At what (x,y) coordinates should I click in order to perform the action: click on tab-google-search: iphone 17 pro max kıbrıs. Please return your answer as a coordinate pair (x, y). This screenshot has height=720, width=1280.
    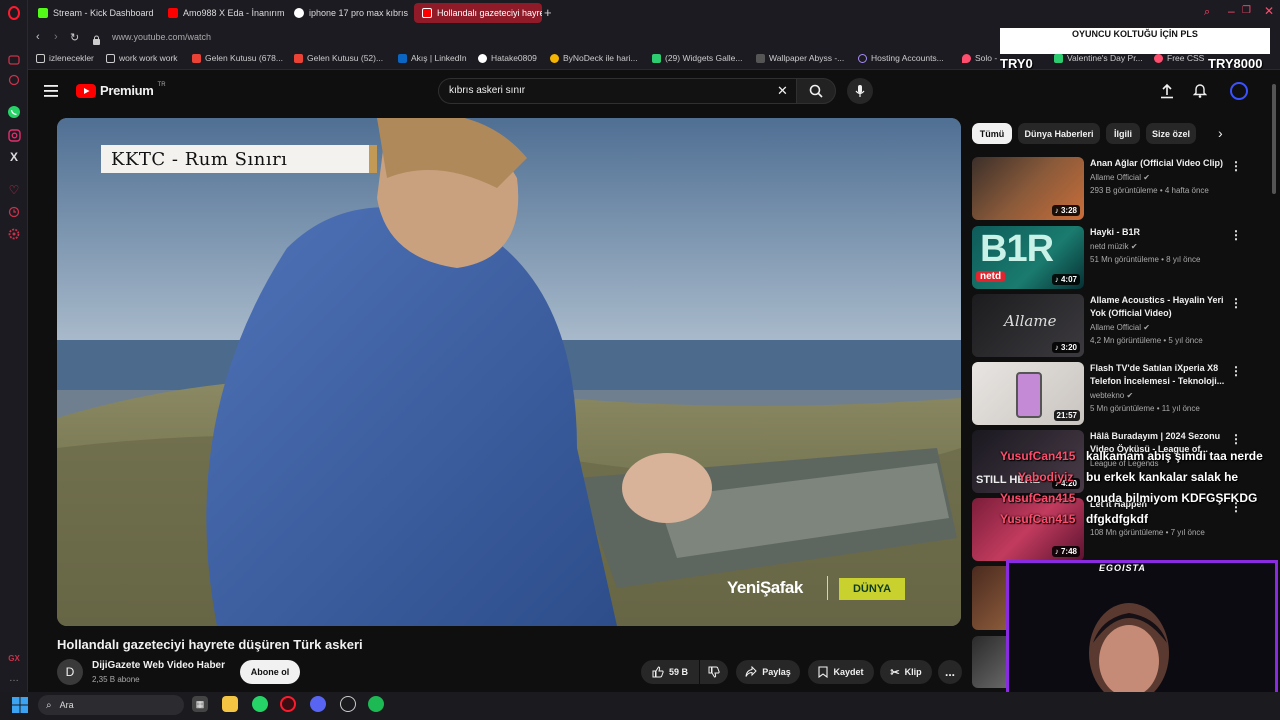
    Looking at the image, I should click on (347, 13).